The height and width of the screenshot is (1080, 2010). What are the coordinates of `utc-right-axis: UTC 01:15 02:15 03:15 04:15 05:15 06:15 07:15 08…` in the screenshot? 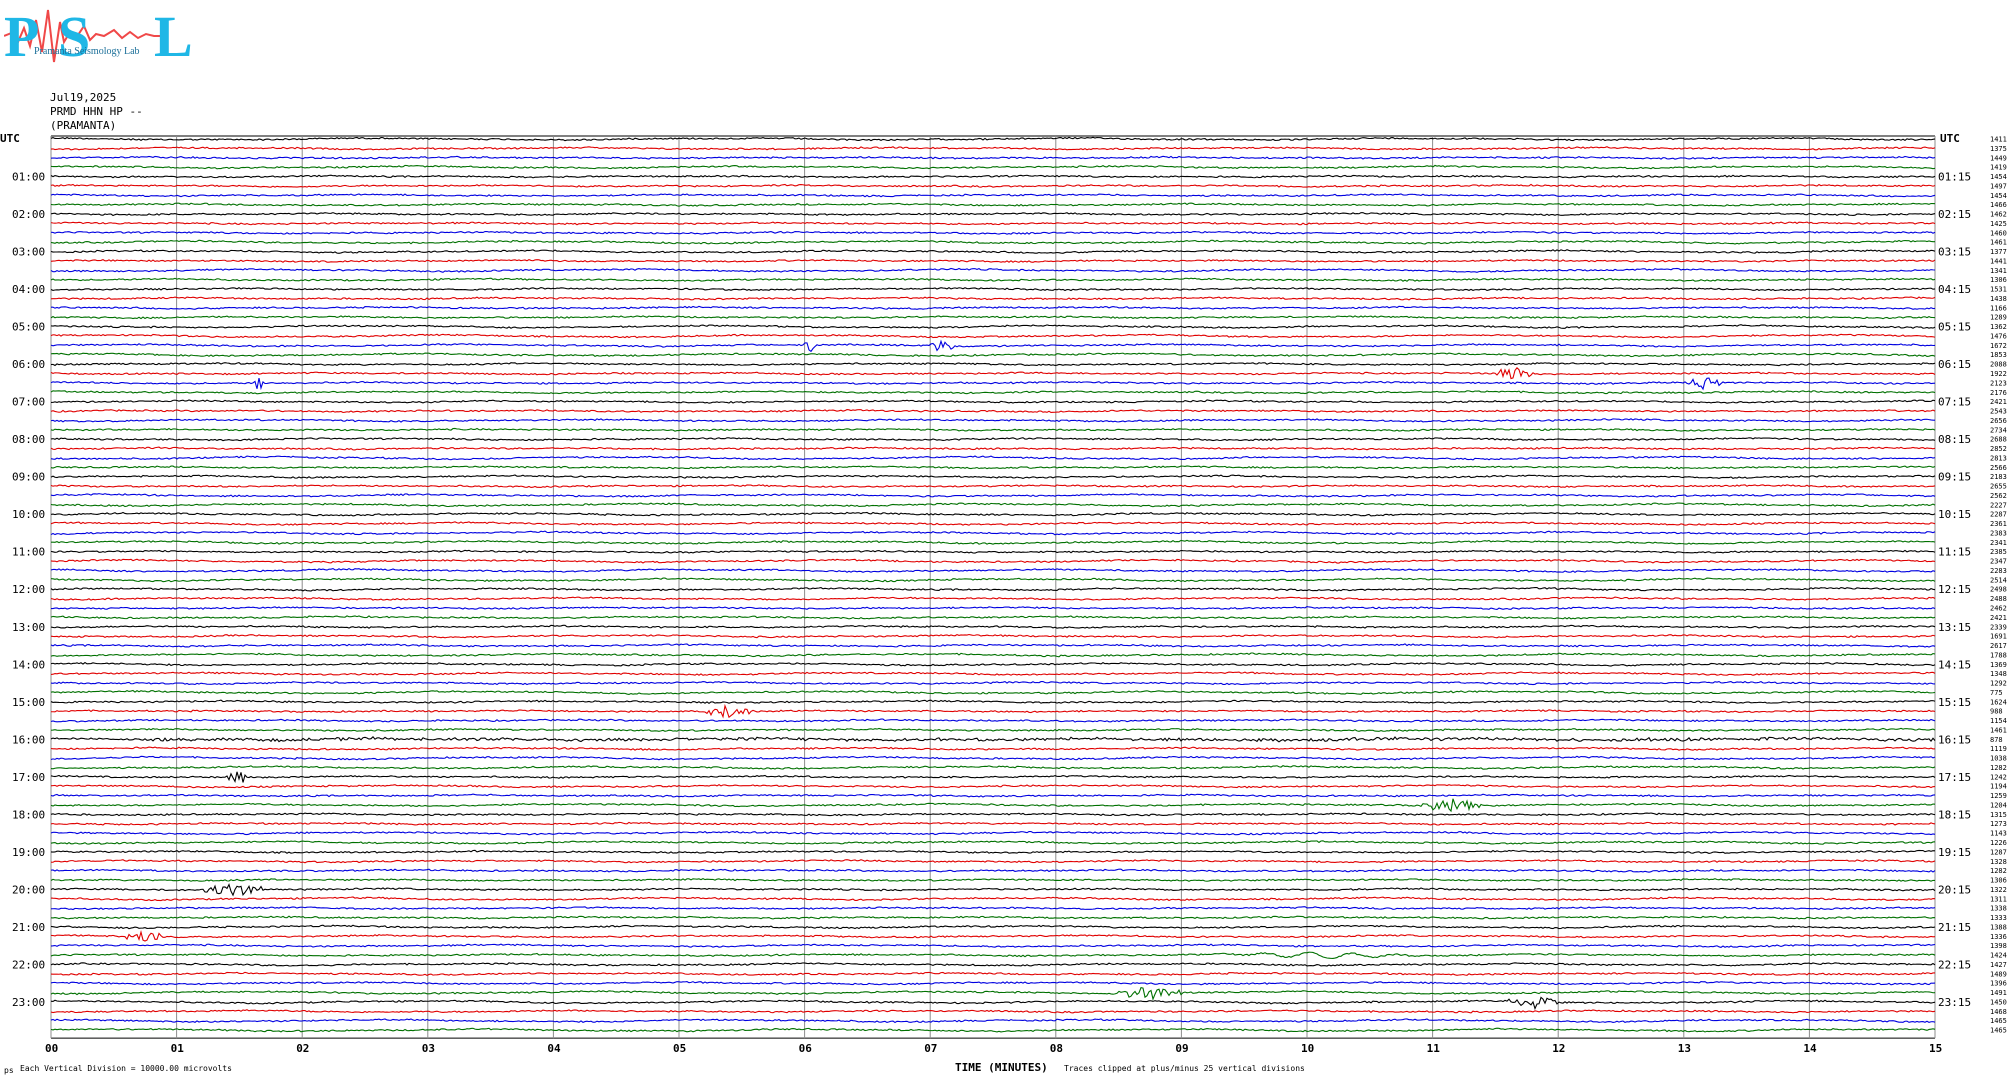 It's located at (1954, 570).